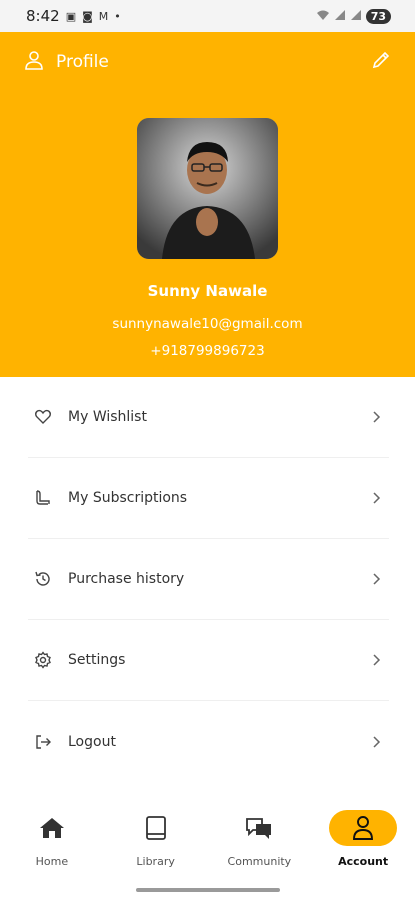 The width and height of the screenshot is (415, 900). I want to click on chat-icon, so click(259, 828).